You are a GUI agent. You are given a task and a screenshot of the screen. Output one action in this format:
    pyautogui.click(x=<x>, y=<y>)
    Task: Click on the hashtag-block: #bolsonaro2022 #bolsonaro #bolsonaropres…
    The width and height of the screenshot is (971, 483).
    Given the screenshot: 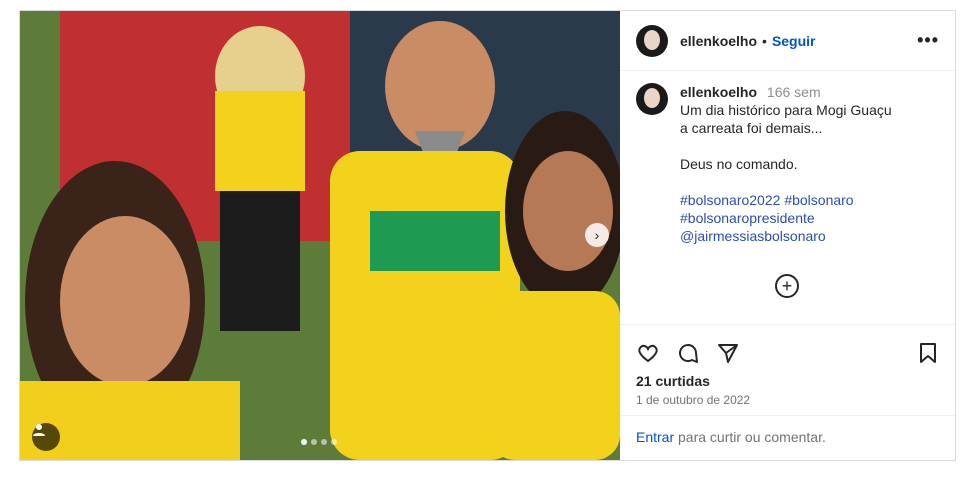 What is the action you would take?
    pyautogui.click(x=786, y=218)
    